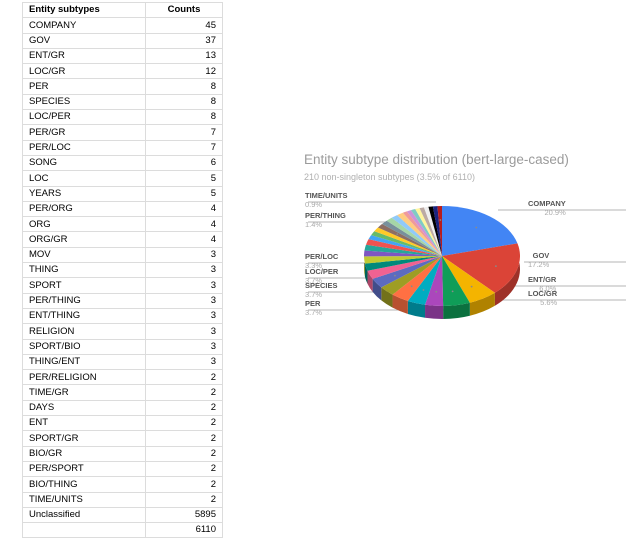  I want to click on callout-per: PER 3.7%, so click(313, 308).